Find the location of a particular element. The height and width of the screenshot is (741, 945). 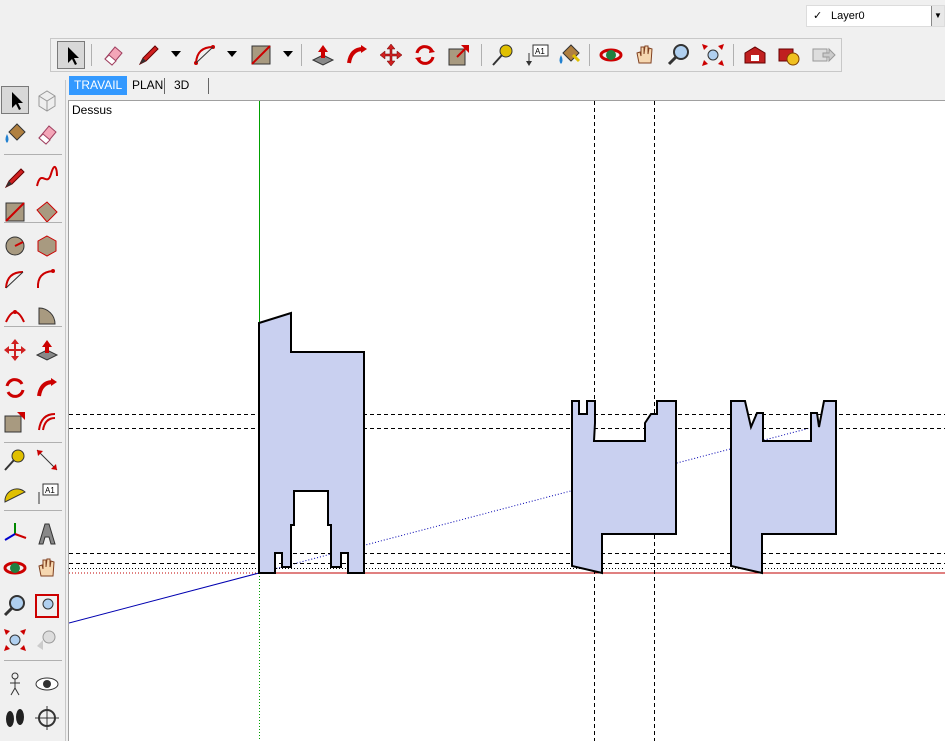

rectangle-tool-button is located at coordinates (261, 55).